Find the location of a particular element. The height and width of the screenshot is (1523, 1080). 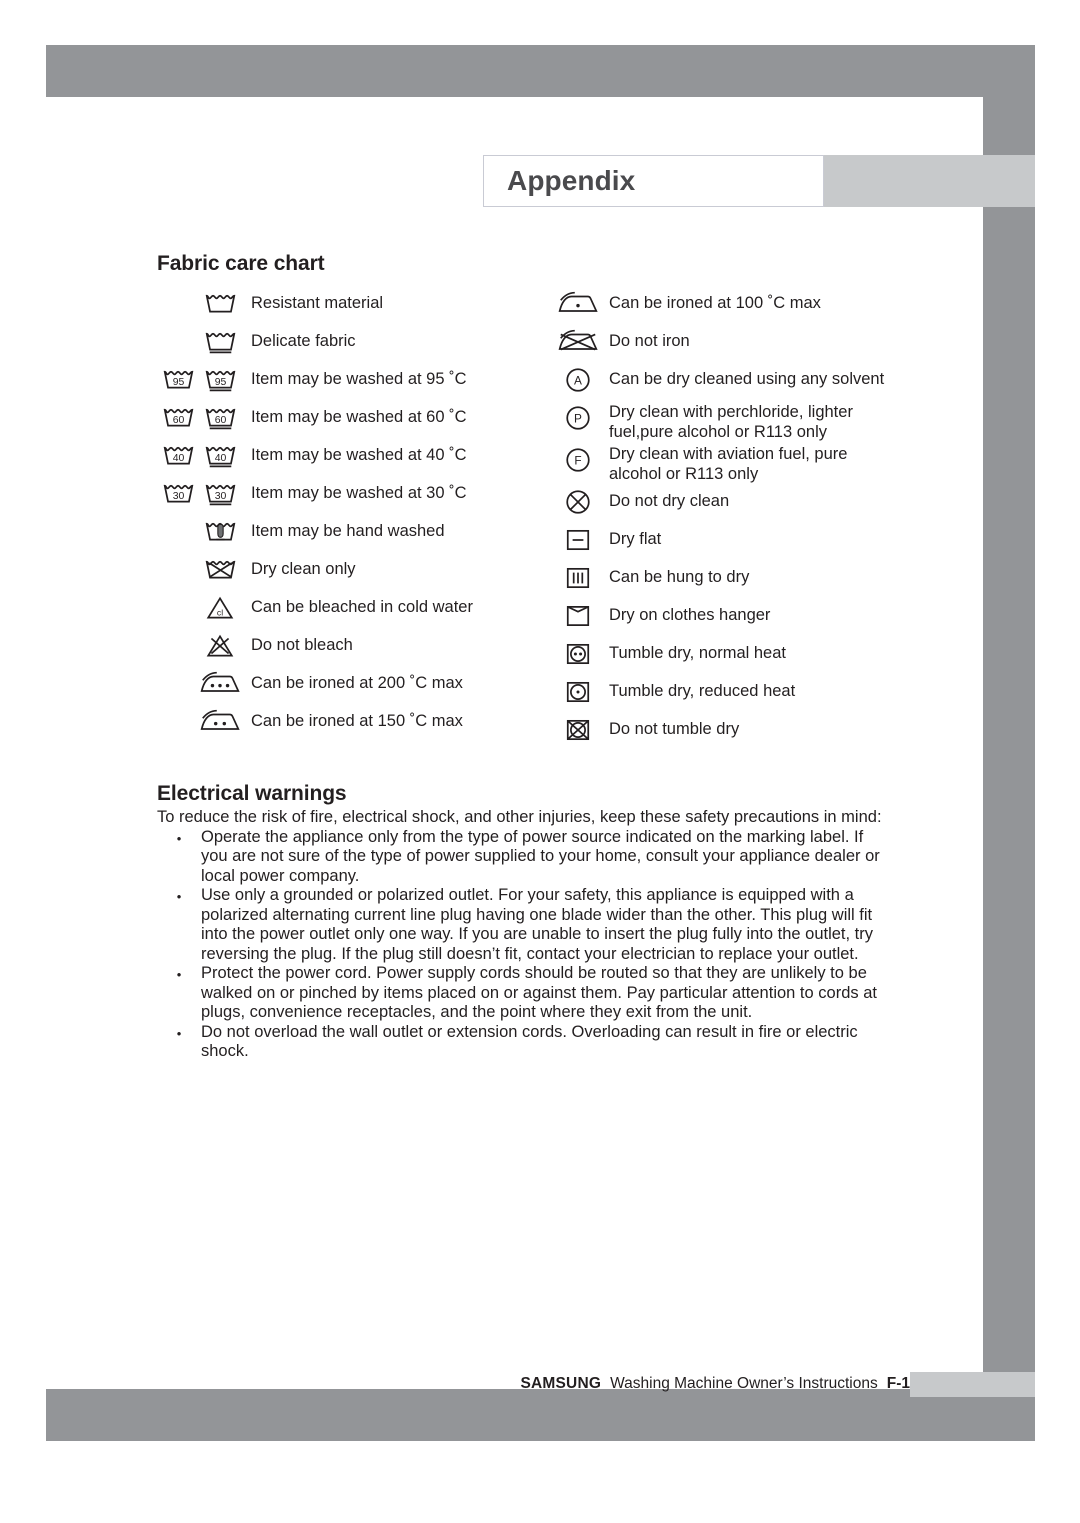

care-chart-row: Delicate fabric is located at coordinates (357, 343).